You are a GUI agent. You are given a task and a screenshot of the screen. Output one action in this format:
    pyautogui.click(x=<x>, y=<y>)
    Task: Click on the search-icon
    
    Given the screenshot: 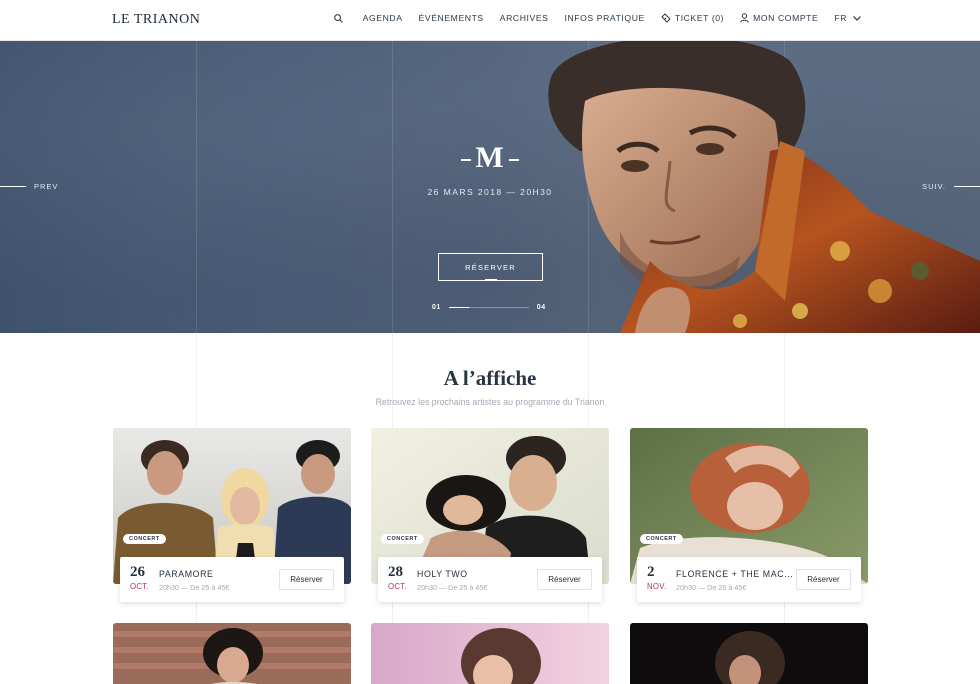 What is the action you would take?
    pyautogui.click(x=340, y=18)
    